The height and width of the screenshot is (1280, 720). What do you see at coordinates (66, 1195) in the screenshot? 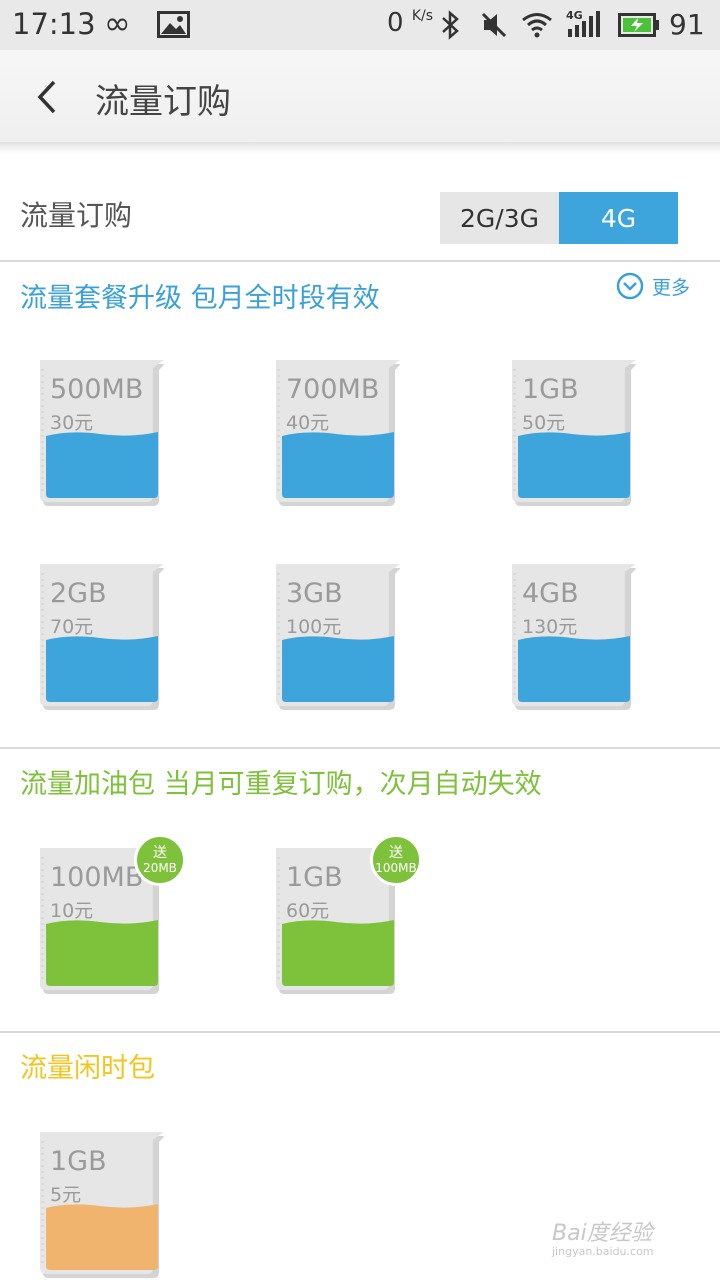
I see `card-price: 5元` at bounding box center [66, 1195].